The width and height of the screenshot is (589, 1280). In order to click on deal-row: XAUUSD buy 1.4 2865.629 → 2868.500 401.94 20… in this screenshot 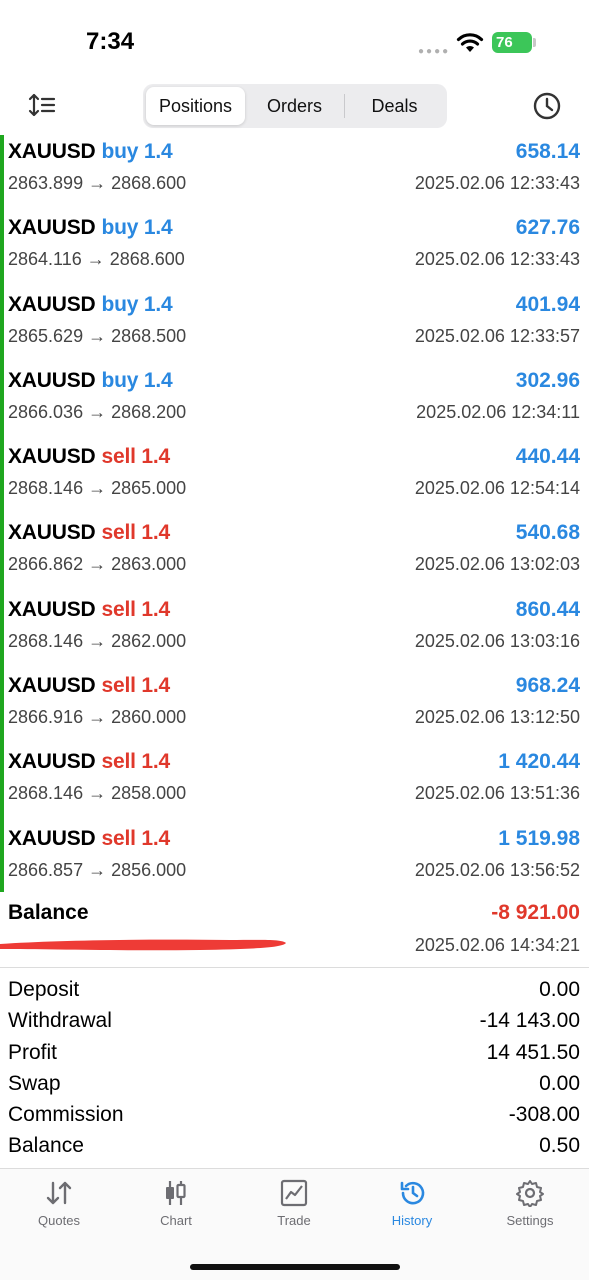, I will do `click(294, 326)`.